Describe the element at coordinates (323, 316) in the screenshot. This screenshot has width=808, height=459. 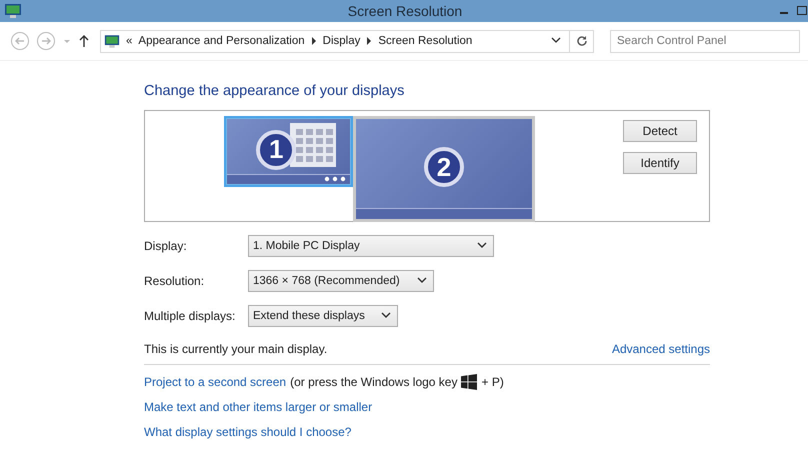
I see `dropdown: Extend these displays` at that location.